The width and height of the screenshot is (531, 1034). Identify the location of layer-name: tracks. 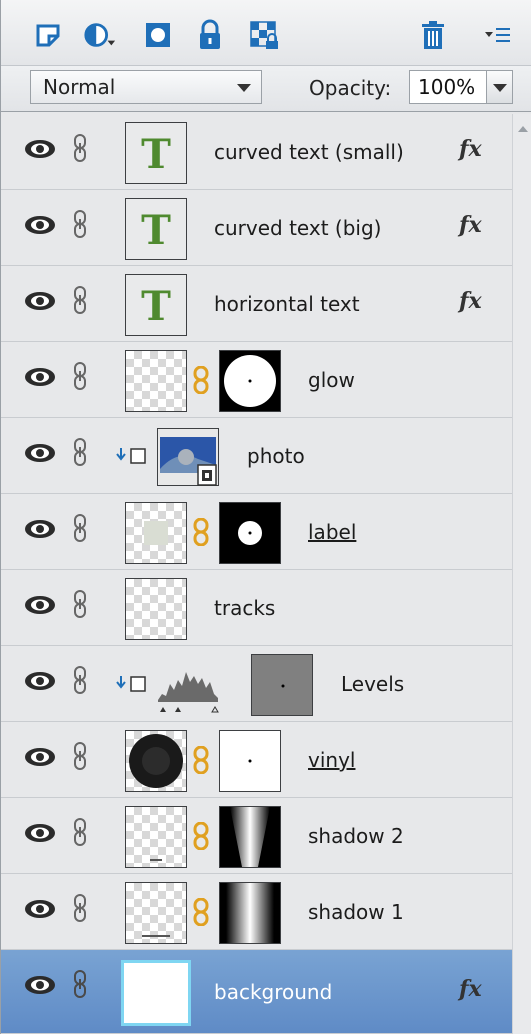
(245, 608).